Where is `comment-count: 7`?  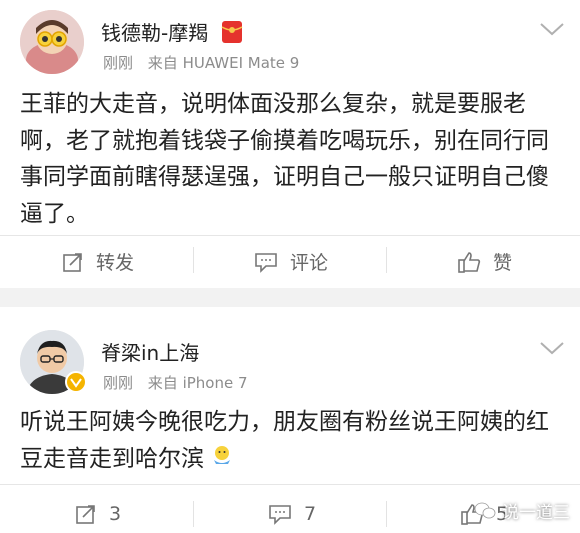 comment-count: 7 is located at coordinates (310, 514).